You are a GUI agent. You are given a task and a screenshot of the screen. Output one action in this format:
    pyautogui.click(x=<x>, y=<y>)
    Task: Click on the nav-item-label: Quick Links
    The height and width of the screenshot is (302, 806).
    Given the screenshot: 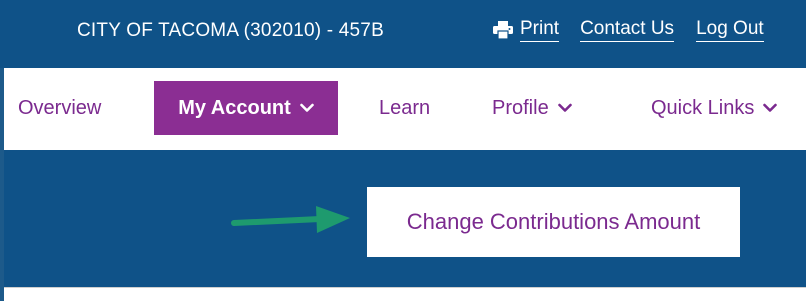 What is the action you would take?
    pyautogui.click(x=703, y=107)
    